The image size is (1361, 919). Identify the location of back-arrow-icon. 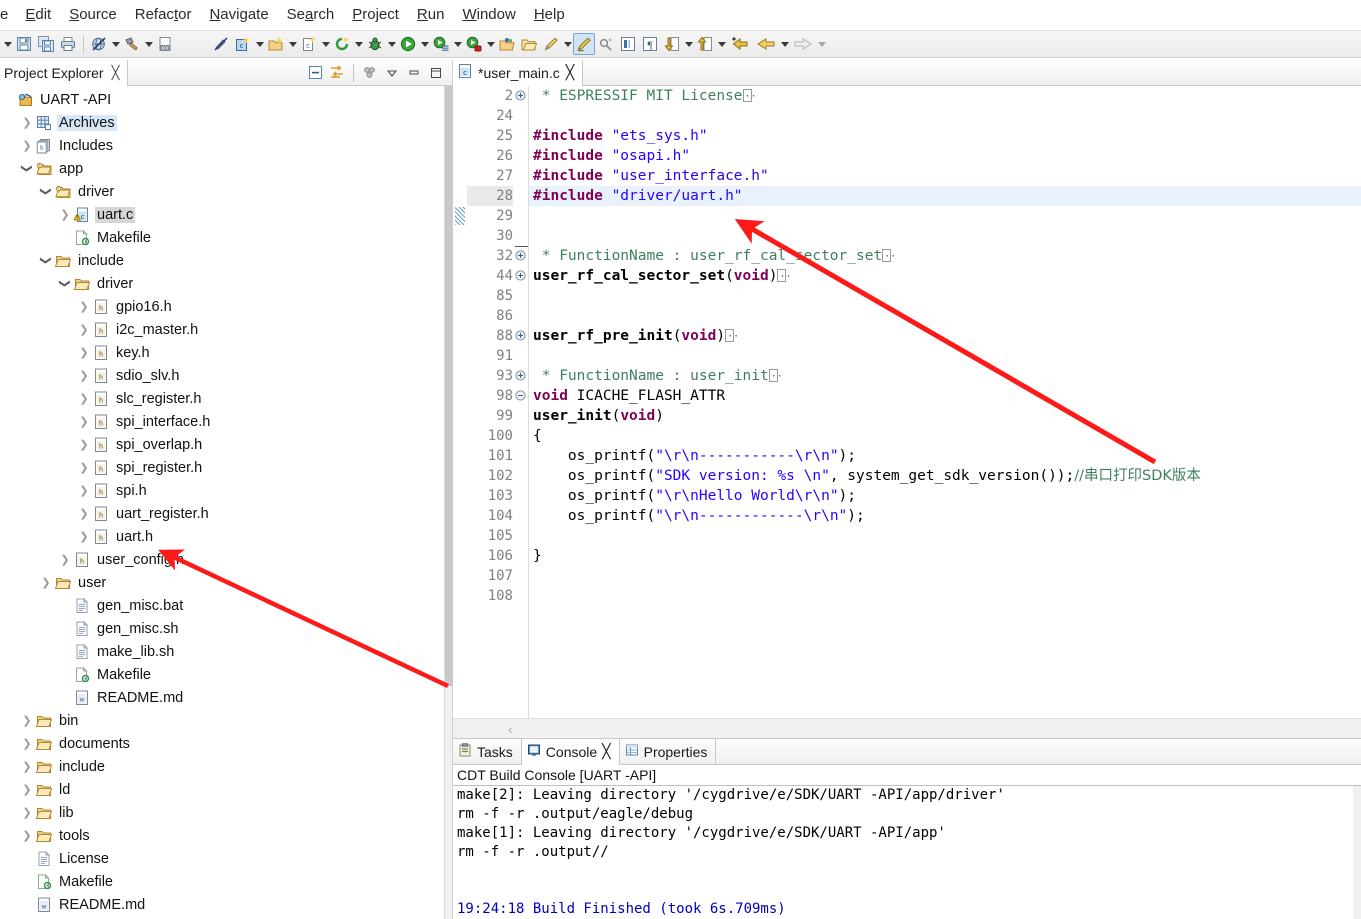
(766, 44).